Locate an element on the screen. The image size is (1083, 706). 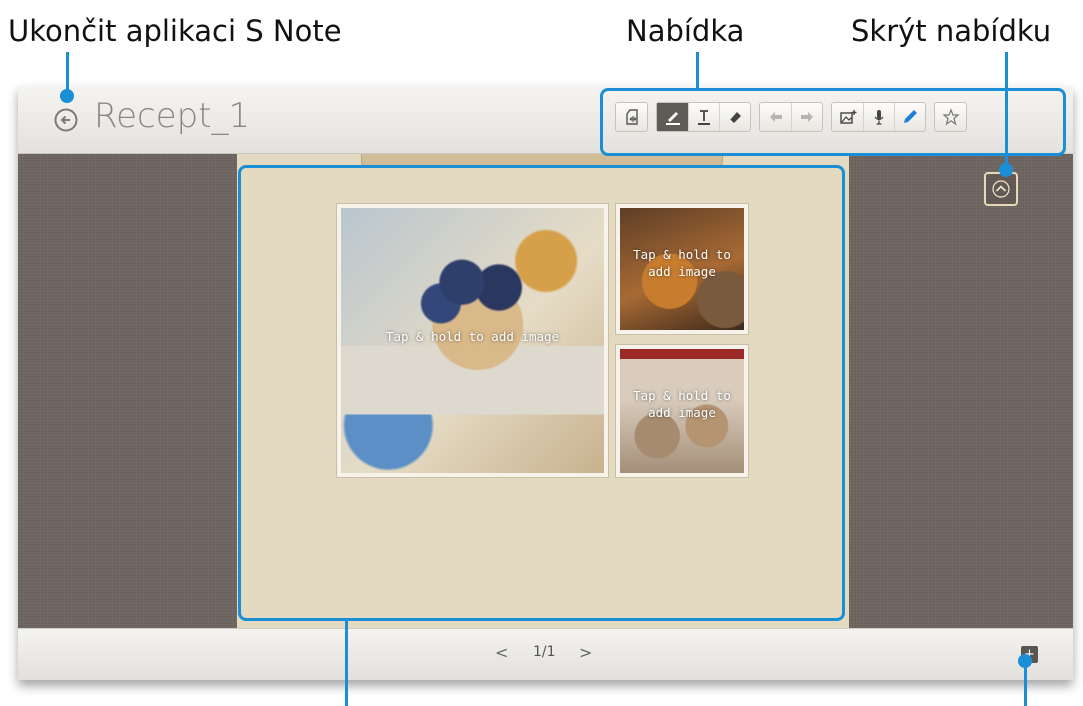
hide-menu-button is located at coordinates (1001, 189).